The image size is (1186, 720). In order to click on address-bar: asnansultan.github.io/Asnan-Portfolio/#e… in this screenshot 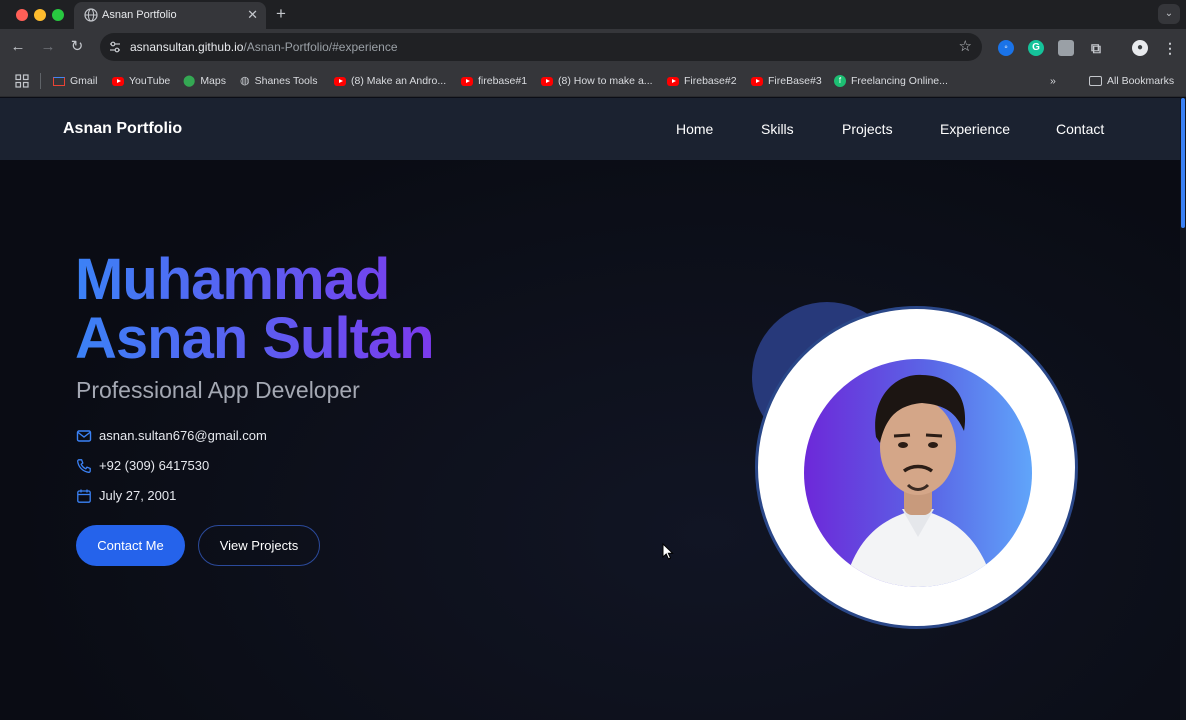, I will do `click(541, 47)`.